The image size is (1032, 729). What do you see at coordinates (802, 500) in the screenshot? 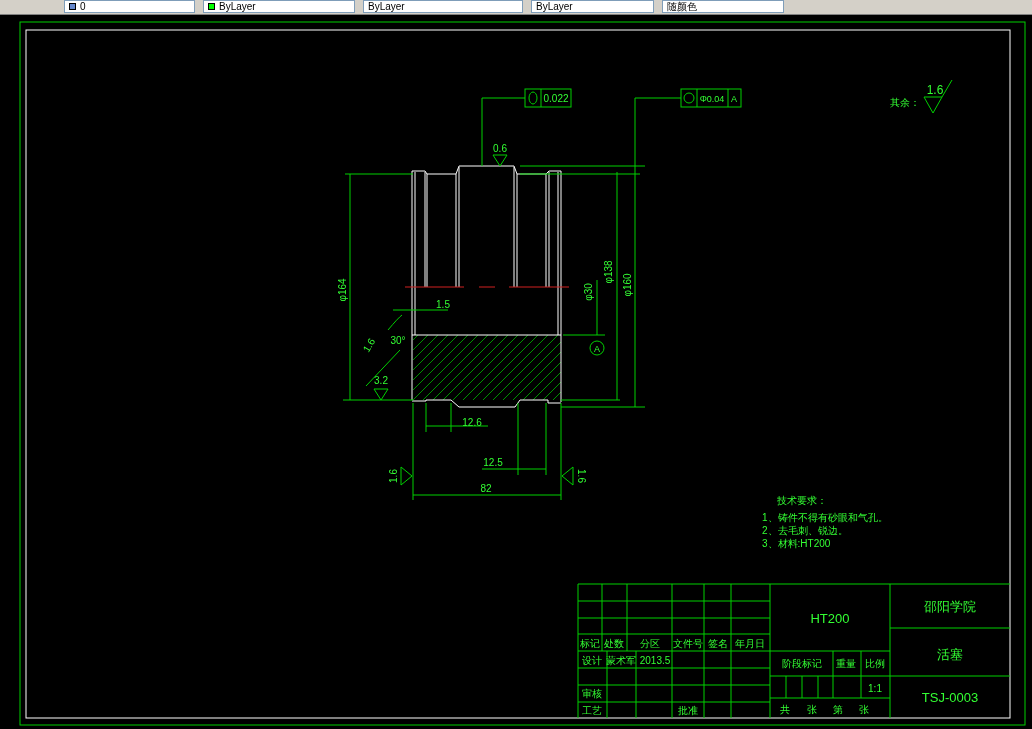
I see `notes-title: 技术要求：` at bounding box center [802, 500].